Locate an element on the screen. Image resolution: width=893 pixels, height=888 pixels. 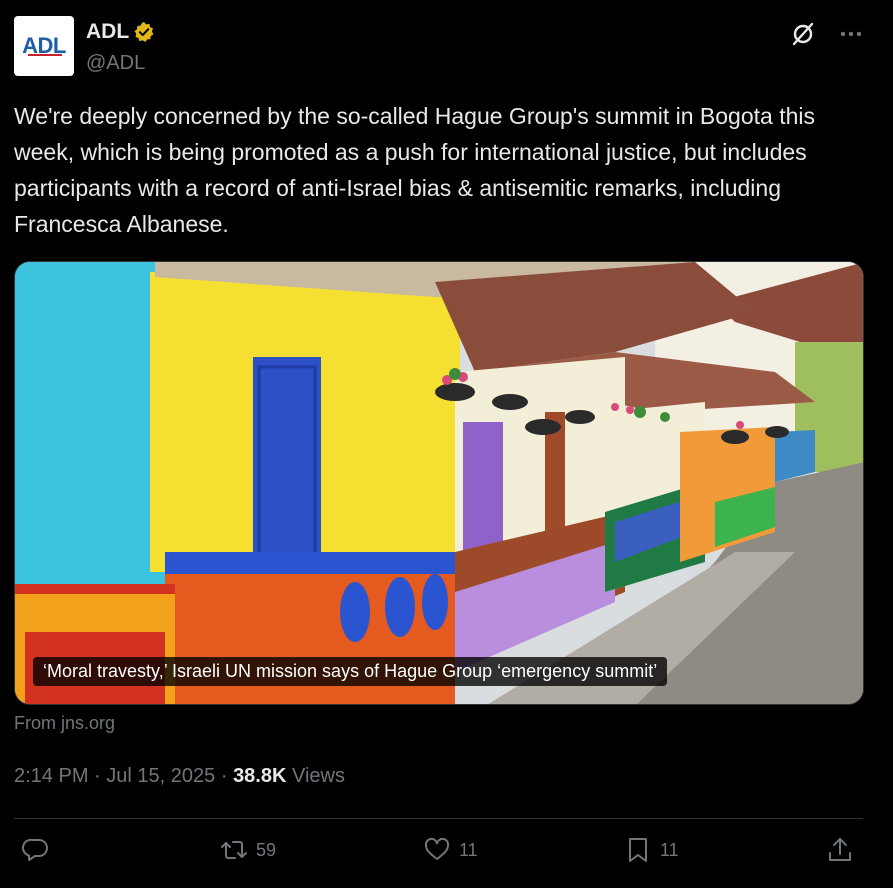
verified-badge-icon is located at coordinates (144, 32).